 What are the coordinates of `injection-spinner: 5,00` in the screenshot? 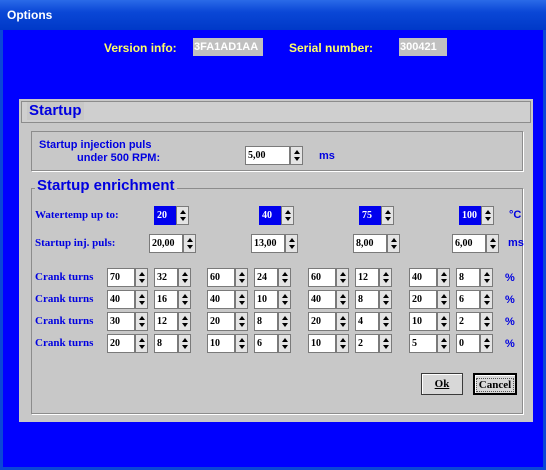 It's located at (274, 155).